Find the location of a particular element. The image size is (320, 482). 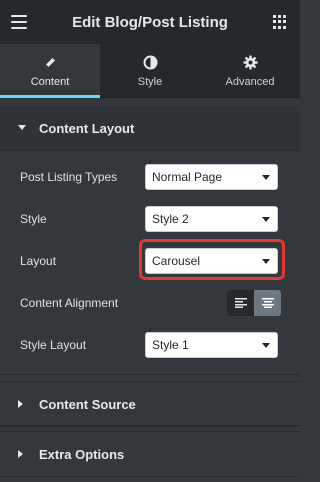

align-left-button is located at coordinates (240, 303).